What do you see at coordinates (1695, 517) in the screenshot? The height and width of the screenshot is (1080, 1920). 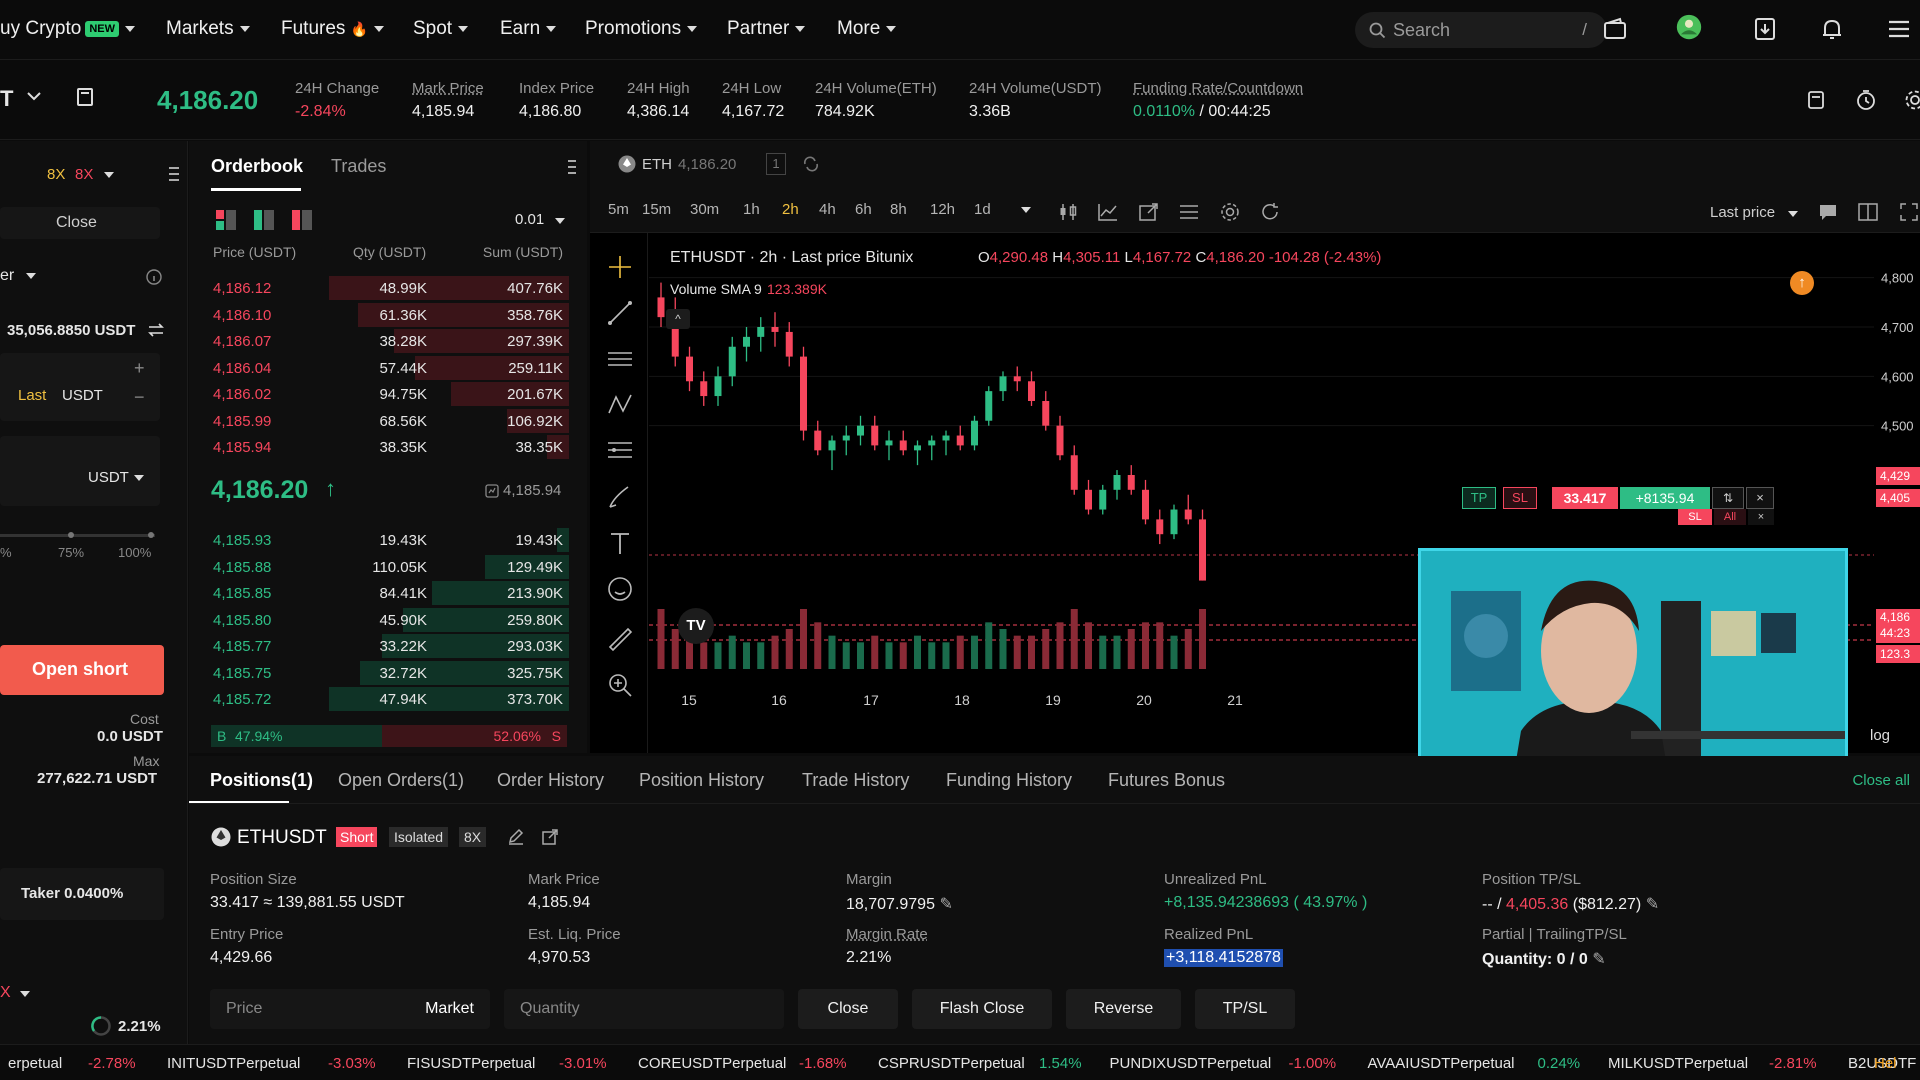 I see `sl-order-label: SL` at bounding box center [1695, 517].